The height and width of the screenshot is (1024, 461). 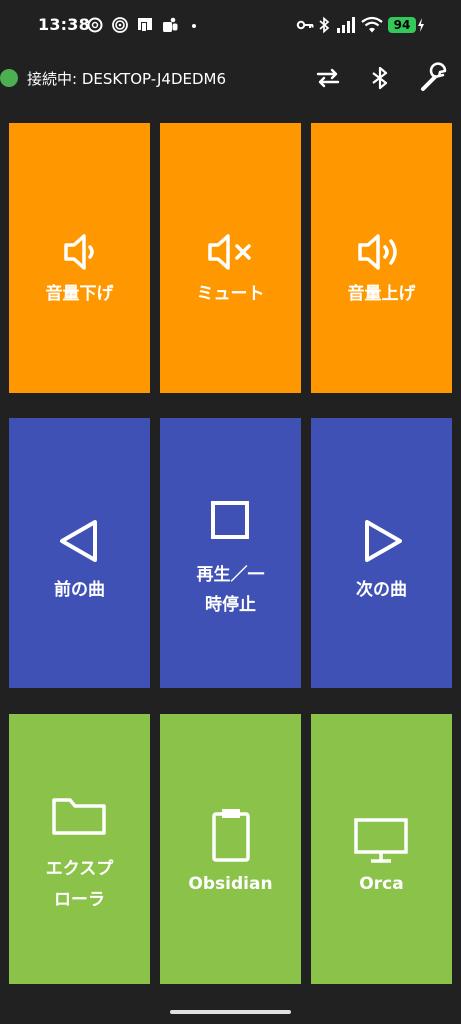 I want to click on next-track-label: 次の曲, so click(x=381, y=590).